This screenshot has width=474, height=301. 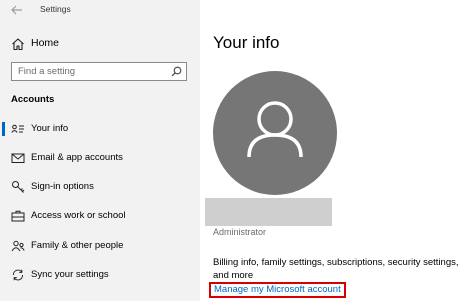 What do you see at coordinates (3, 129) in the screenshot?
I see `selected-indicator` at bounding box center [3, 129].